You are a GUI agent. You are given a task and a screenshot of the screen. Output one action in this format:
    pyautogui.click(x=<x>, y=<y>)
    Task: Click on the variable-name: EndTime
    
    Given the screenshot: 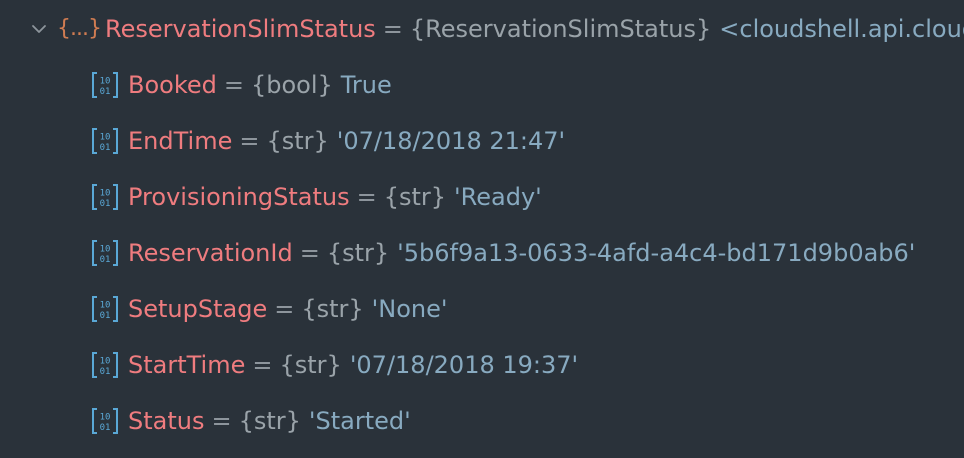 What is the action you would take?
    pyautogui.click(x=180, y=141)
    